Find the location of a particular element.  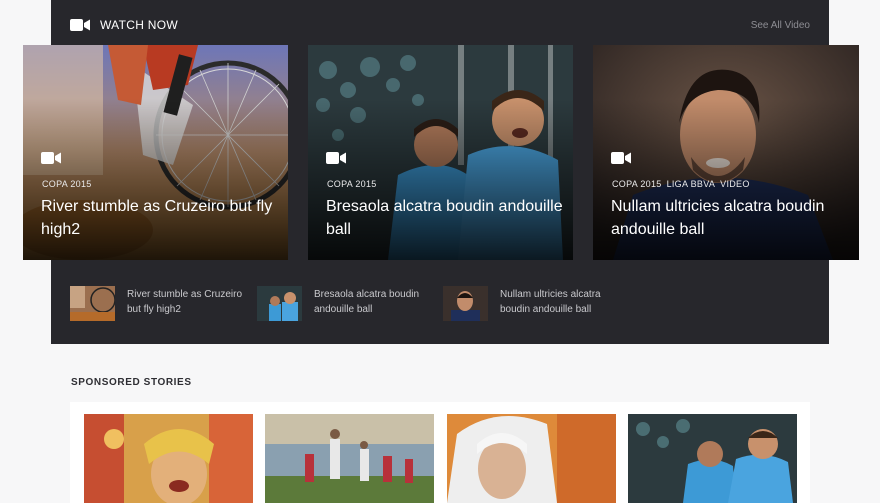

sponsored-image-hooded-man is located at coordinates (531, 458).